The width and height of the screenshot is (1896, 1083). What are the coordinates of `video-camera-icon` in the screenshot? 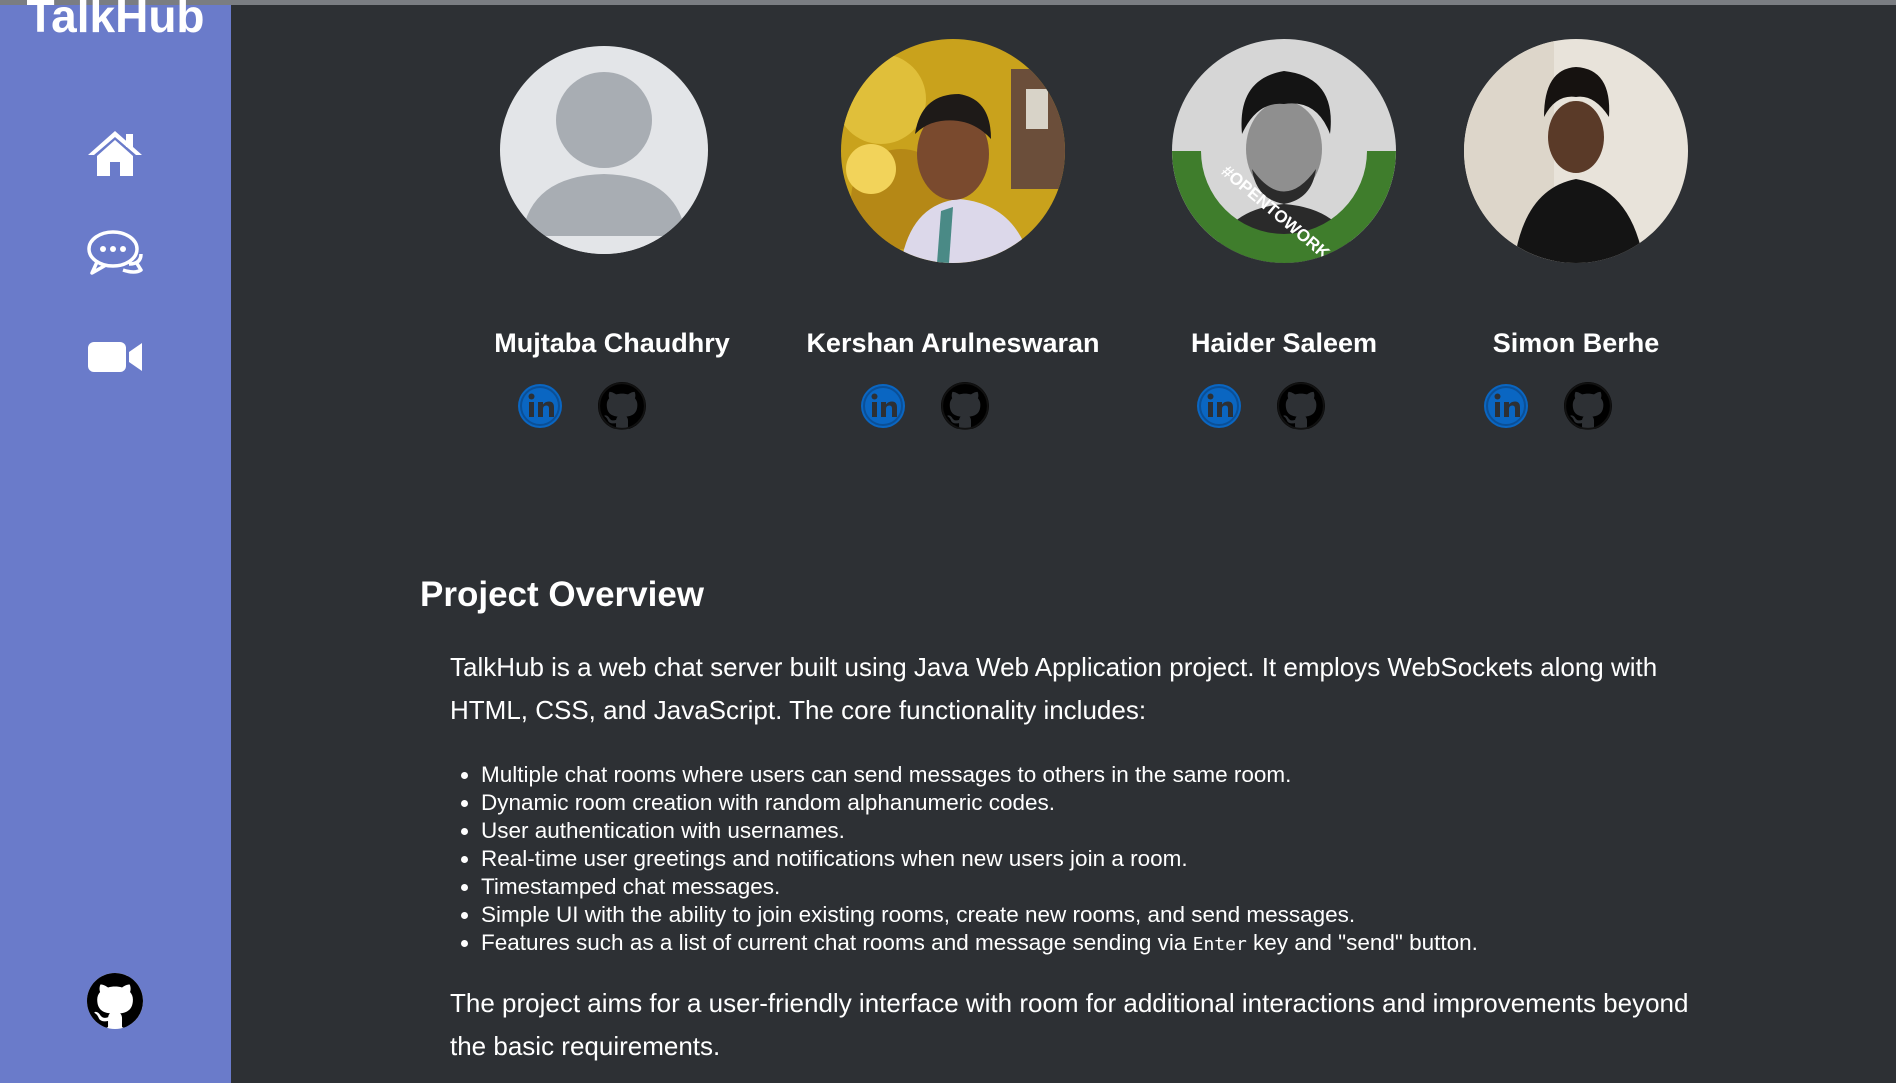 It's located at (115, 357).